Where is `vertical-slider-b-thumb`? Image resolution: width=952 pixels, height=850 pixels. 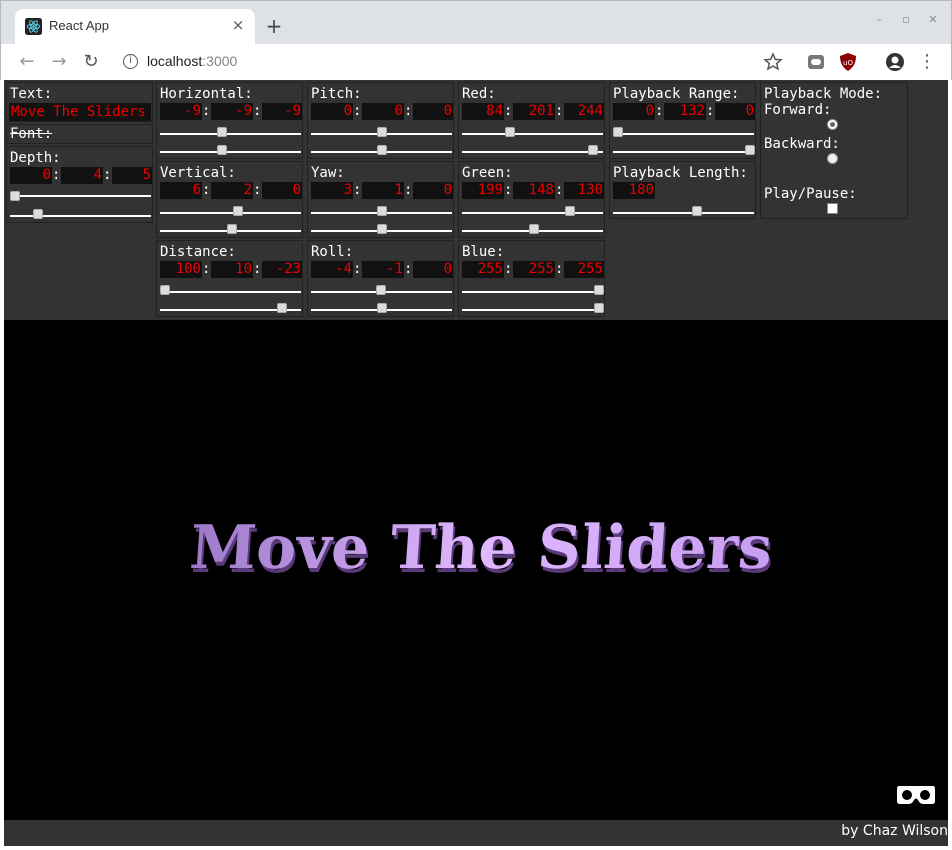
vertical-slider-b-thumb is located at coordinates (232, 229).